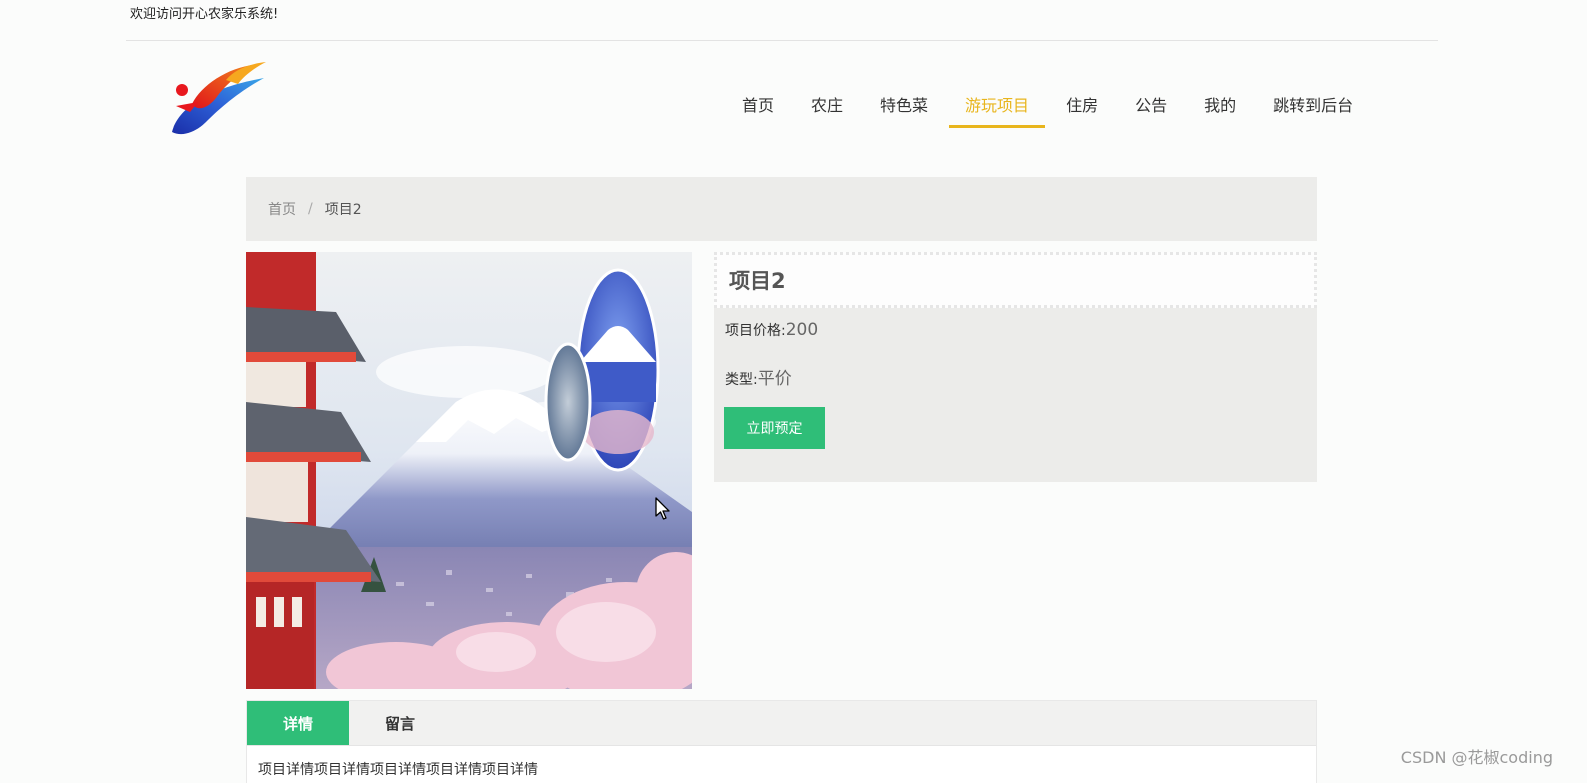 Image resolution: width=1587 pixels, height=783 pixels. What do you see at coordinates (1047, 106) in the screenshot?
I see `main-nav: 首页 农庄 特色菜 游玩项目 住房 公告 我的 跳转到后台` at bounding box center [1047, 106].